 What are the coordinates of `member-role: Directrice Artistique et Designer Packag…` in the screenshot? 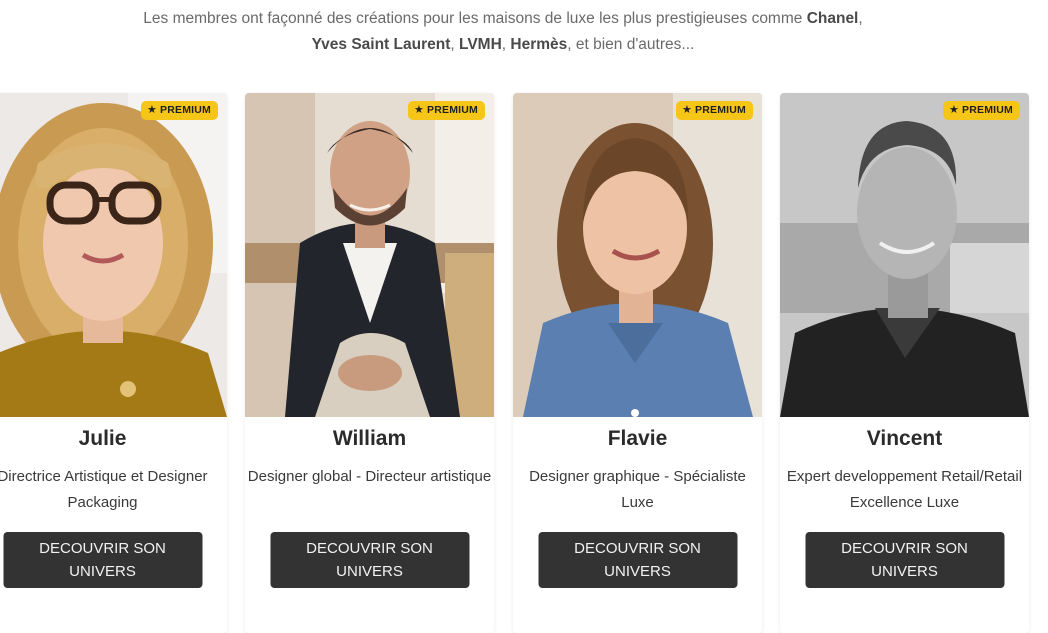 It's located at (104, 489).